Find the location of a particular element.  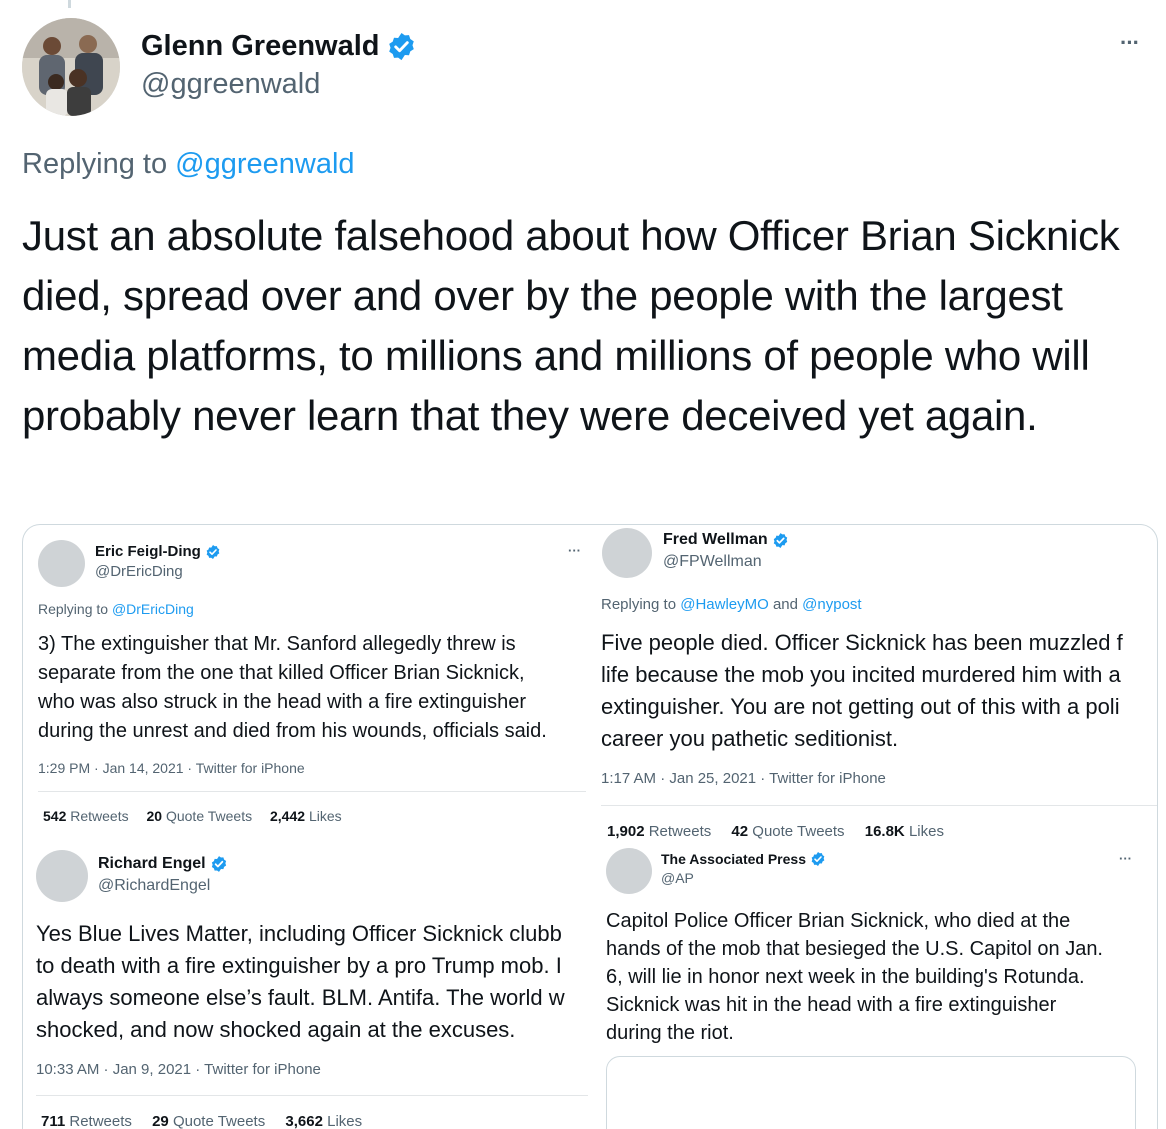

wellman-name: Fred Wellman is located at coordinates (715, 539).